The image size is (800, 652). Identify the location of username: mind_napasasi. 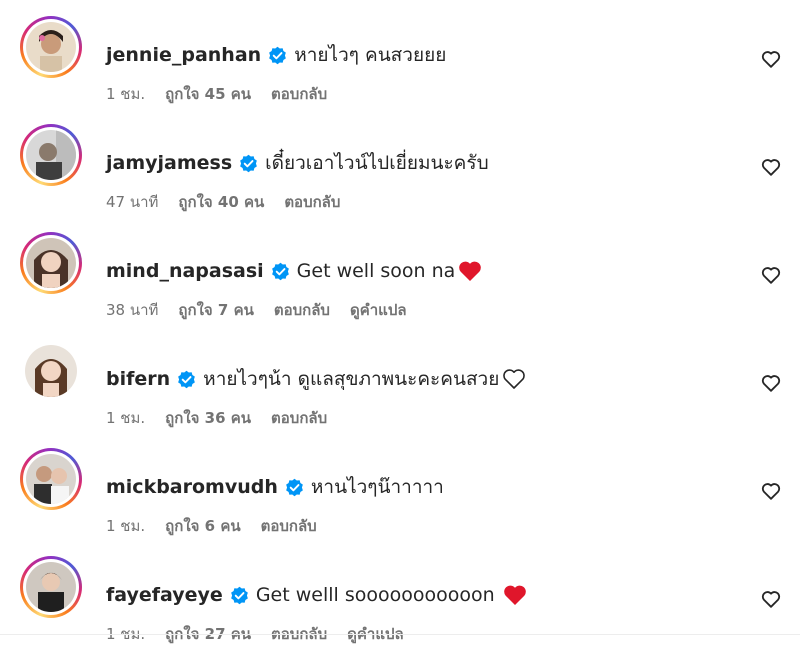
(185, 271).